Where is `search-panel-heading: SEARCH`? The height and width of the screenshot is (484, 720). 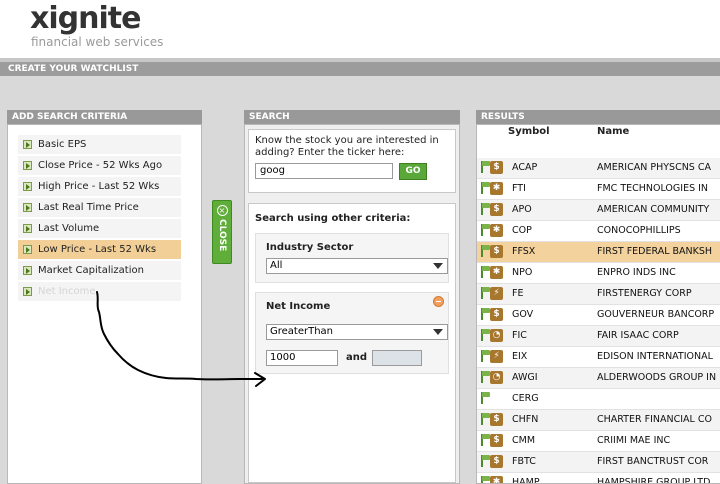
search-panel-heading: SEARCH is located at coordinates (352, 117).